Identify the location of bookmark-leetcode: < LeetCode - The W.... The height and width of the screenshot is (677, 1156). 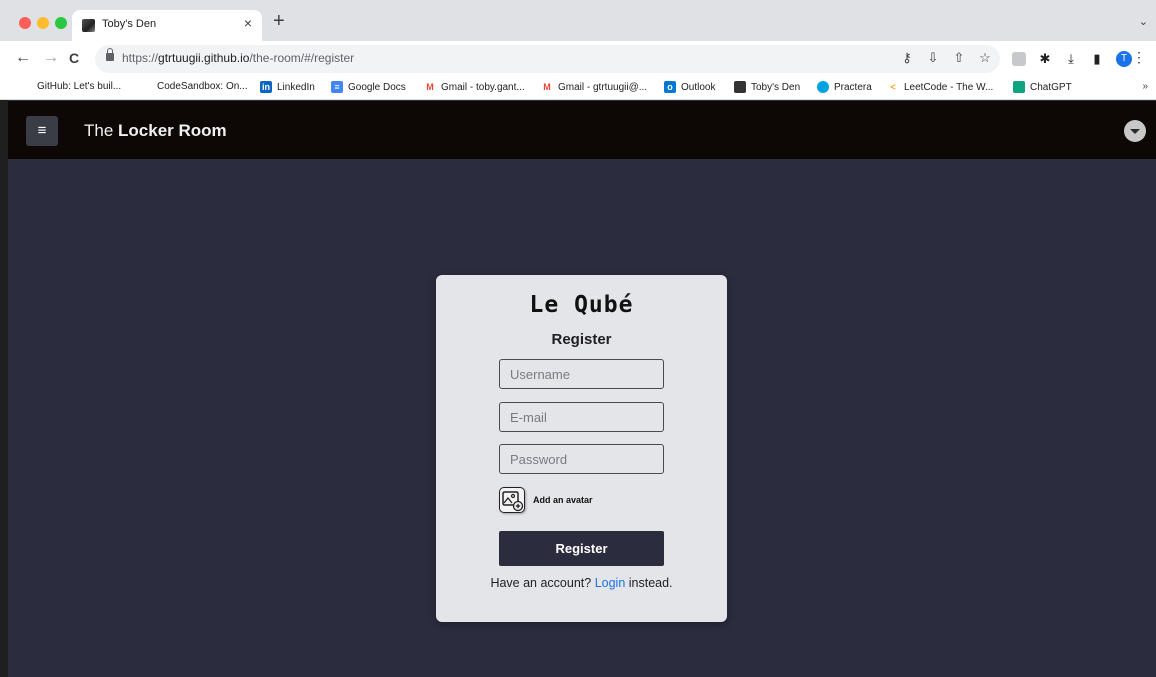
(940, 87).